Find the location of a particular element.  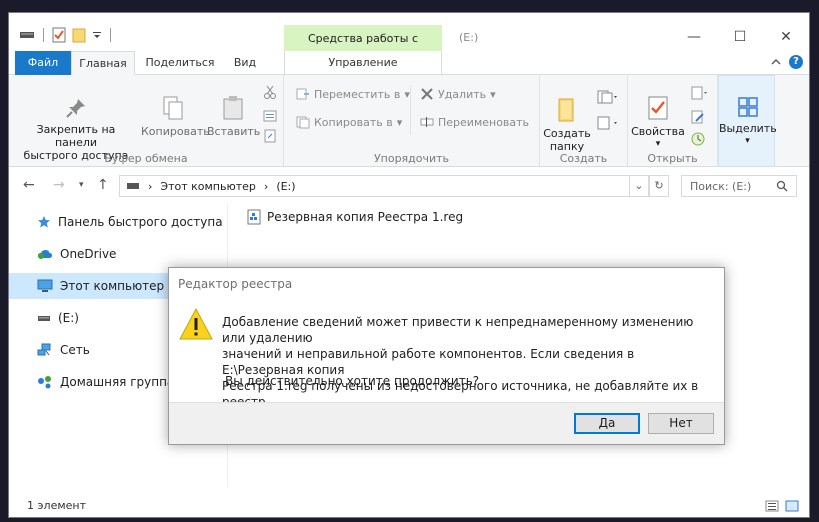

open-group-label: Открыть is located at coordinates (672, 158).